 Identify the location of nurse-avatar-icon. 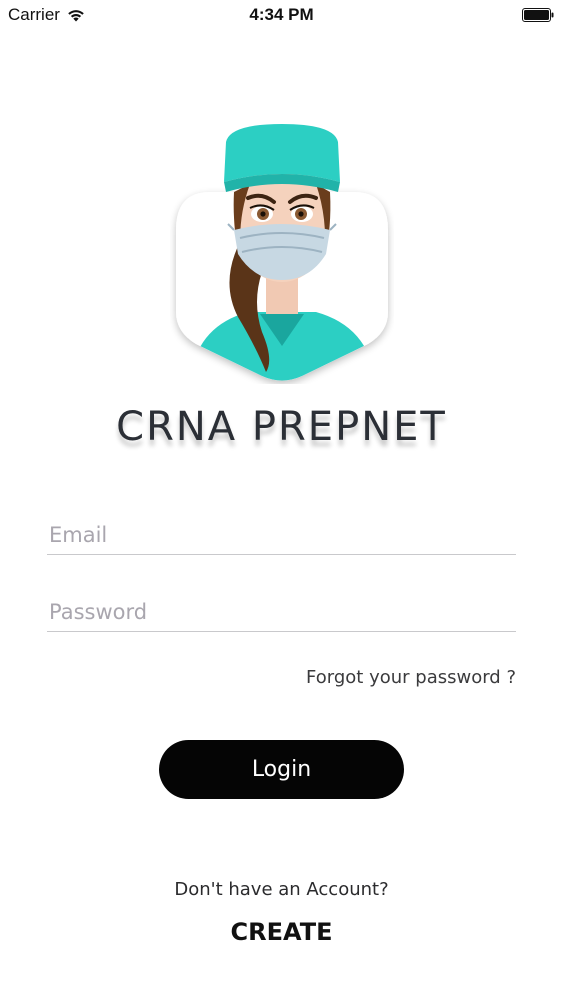
(282, 252).